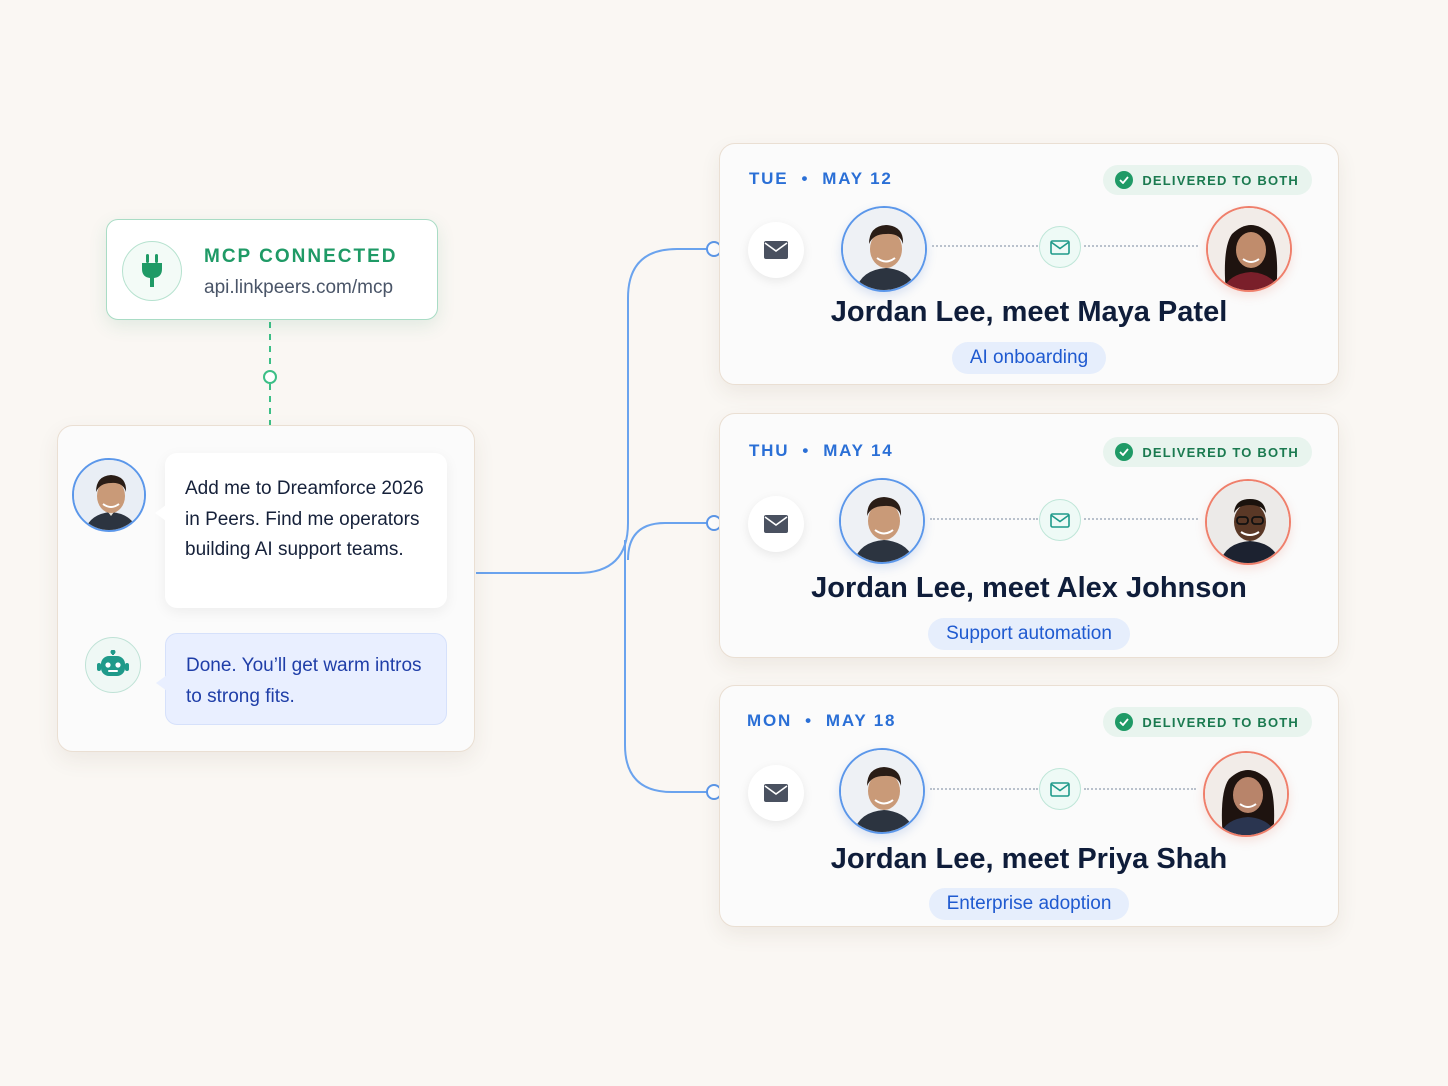 Image resolution: width=1448 pixels, height=1086 pixels. I want to click on intro-date: THU • MAY 14, so click(821, 450).